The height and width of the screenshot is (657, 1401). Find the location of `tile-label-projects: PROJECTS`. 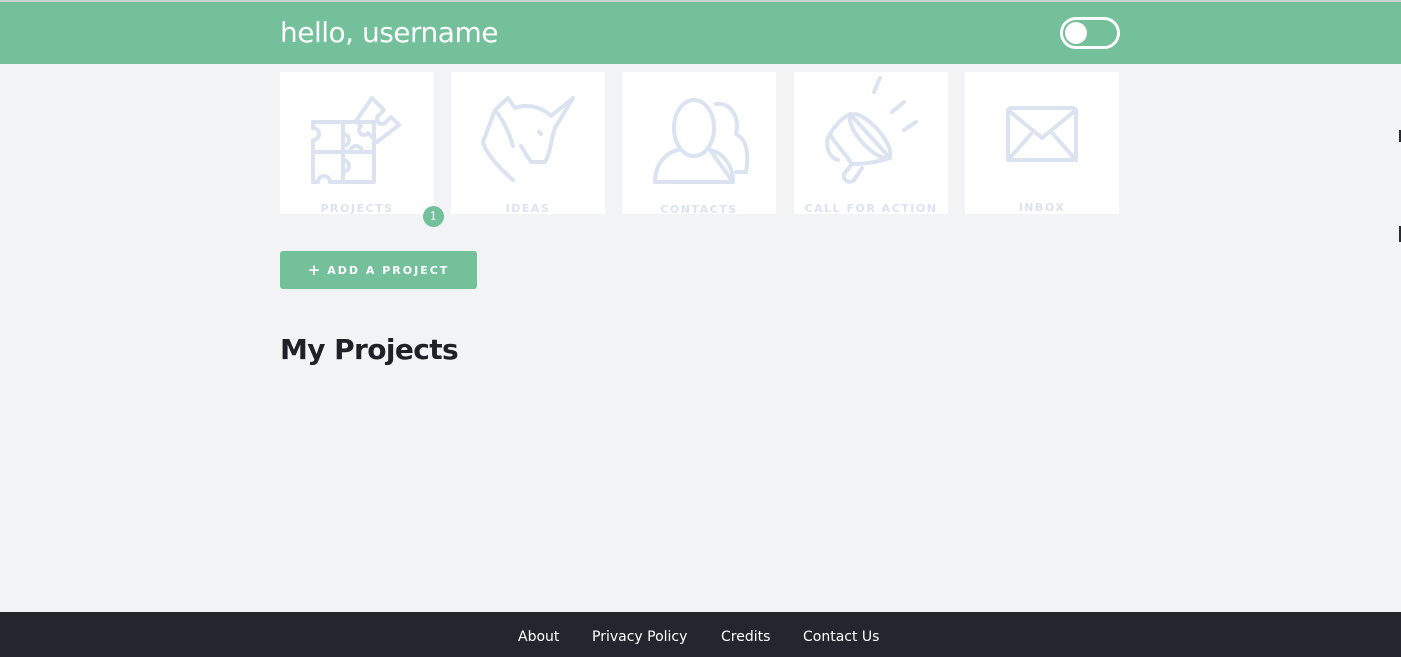

tile-label-projects: PROJECTS is located at coordinates (357, 208).